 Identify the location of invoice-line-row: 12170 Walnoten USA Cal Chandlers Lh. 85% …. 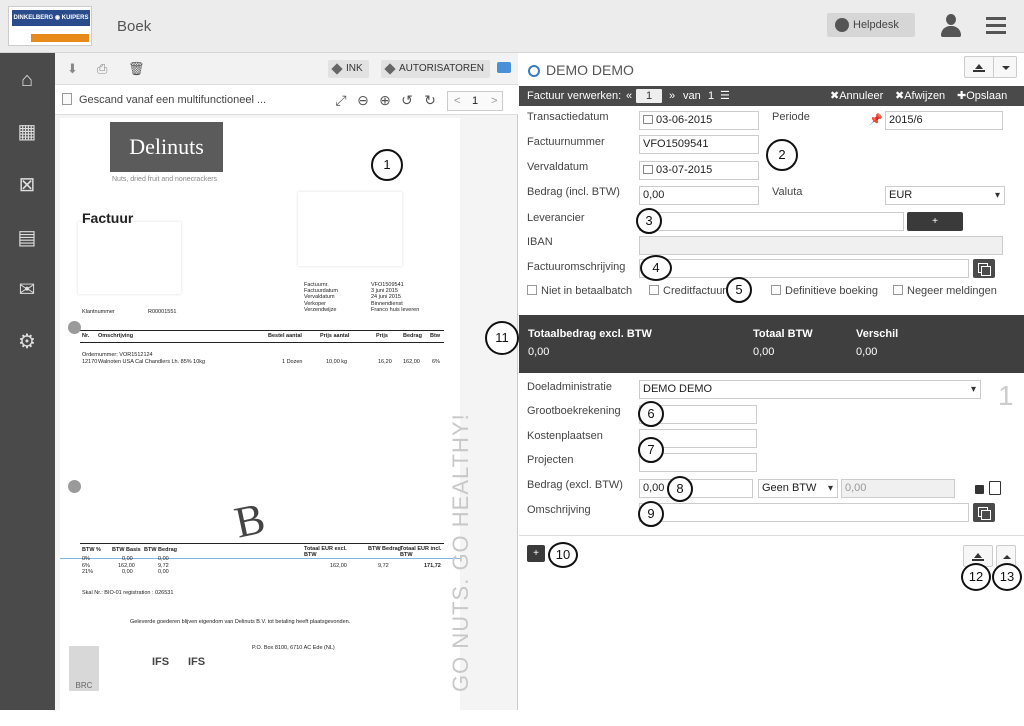
(261, 362).